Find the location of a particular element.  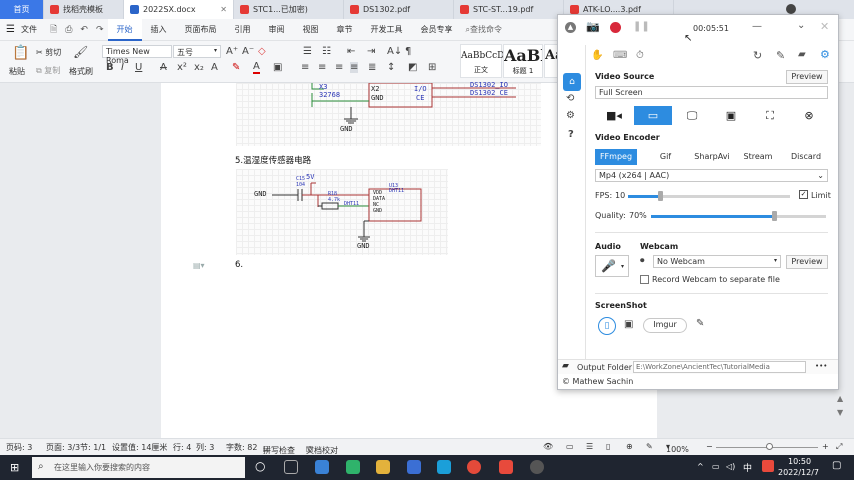

settings-icon: ⚙ is located at coordinates (570, 115).